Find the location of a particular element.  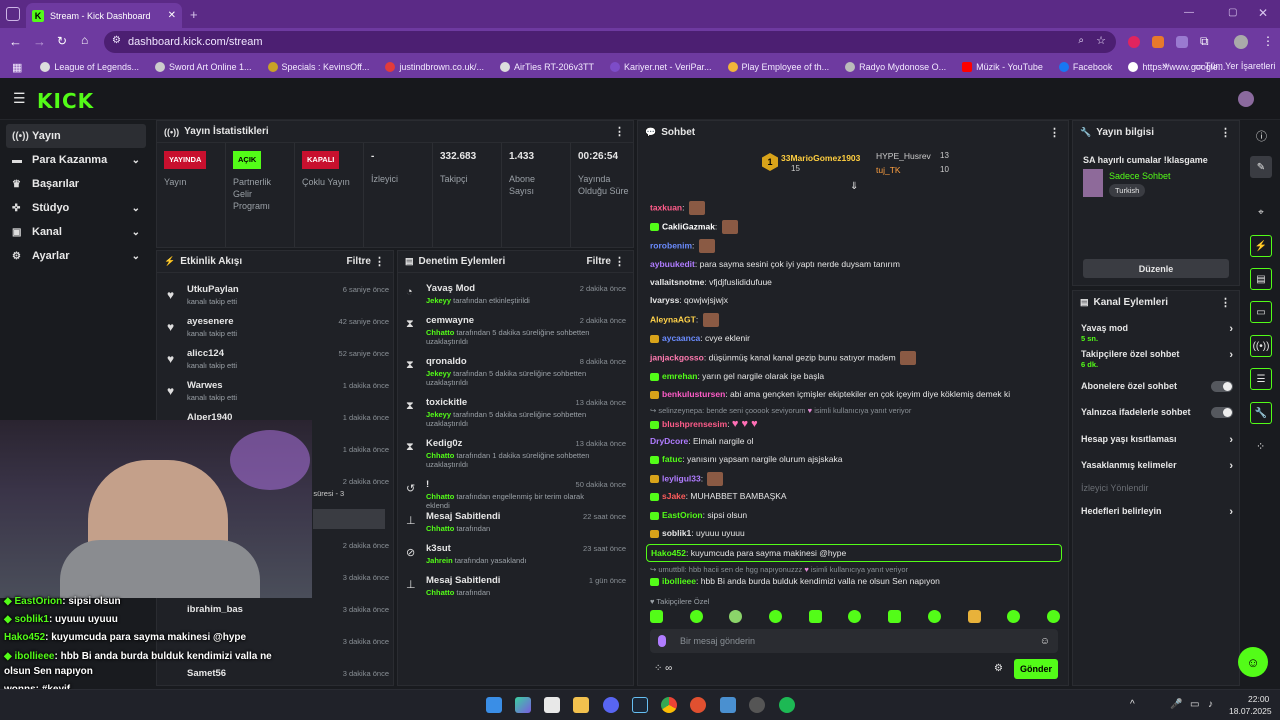

clock-time: 22:00 is located at coordinates (1258, 699).